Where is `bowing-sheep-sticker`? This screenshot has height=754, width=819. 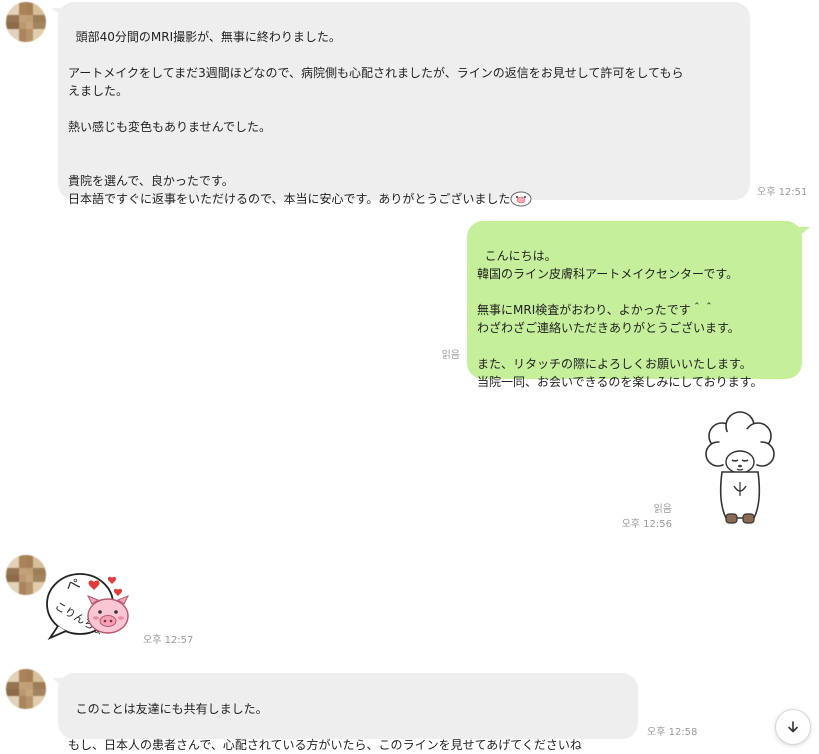 bowing-sheep-sticker is located at coordinates (740, 469).